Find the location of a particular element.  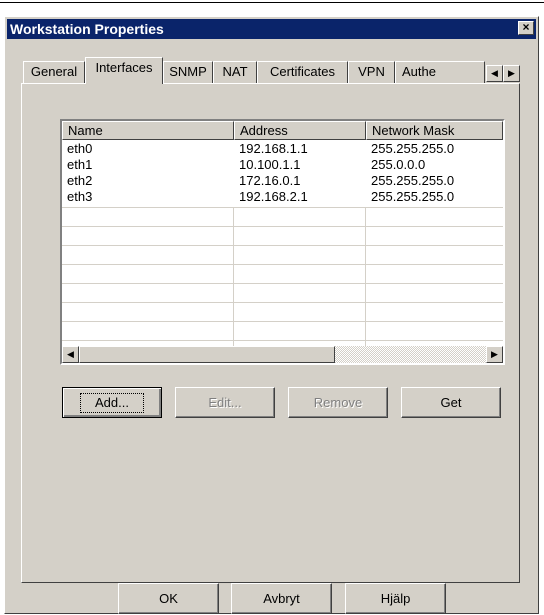

table-row: eth1 10.100.1.1 255.0.0.0 is located at coordinates (282, 165).